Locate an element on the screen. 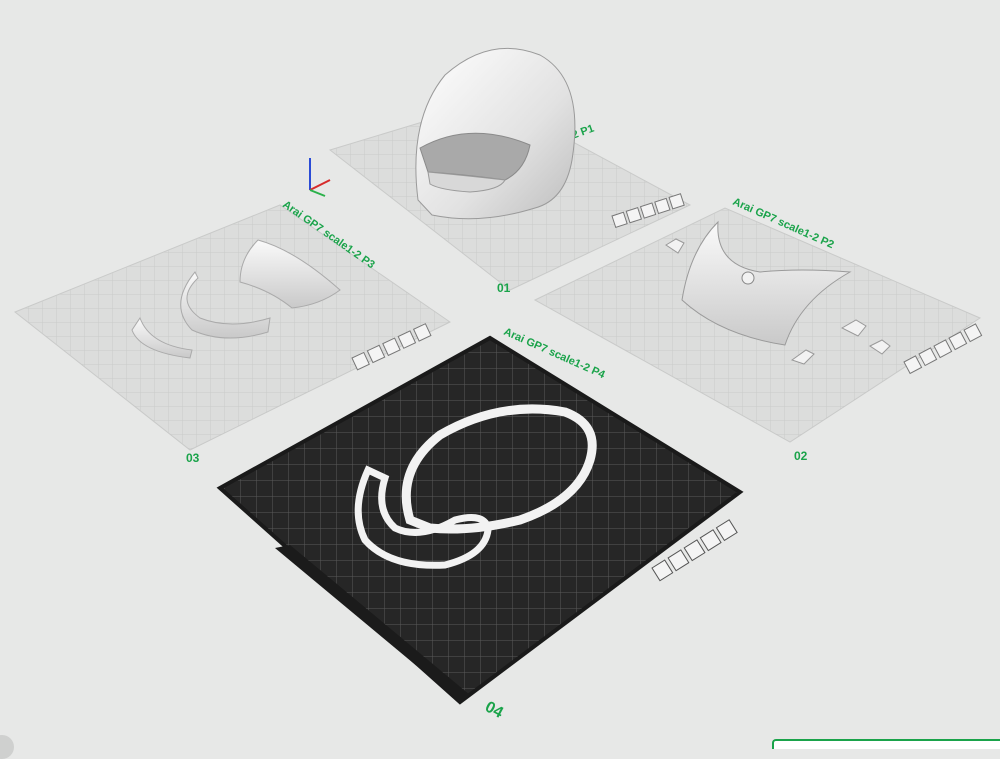  close-icon is located at coordinates (726, 530).